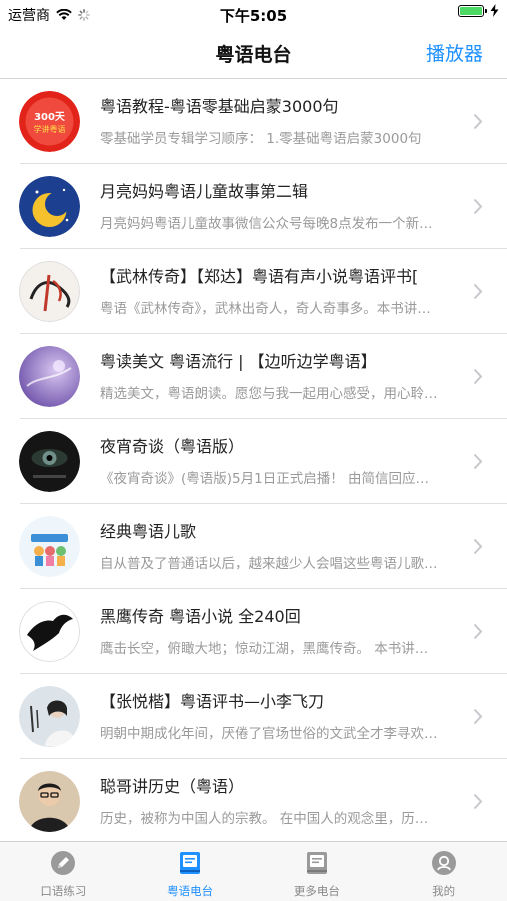 The height and width of the screenshot is (901, 507). What do you see at coordinates (148, 531) in the screenshot?
I see `station-title: 经典粤语儿歌` at bounding box center [148, 531].